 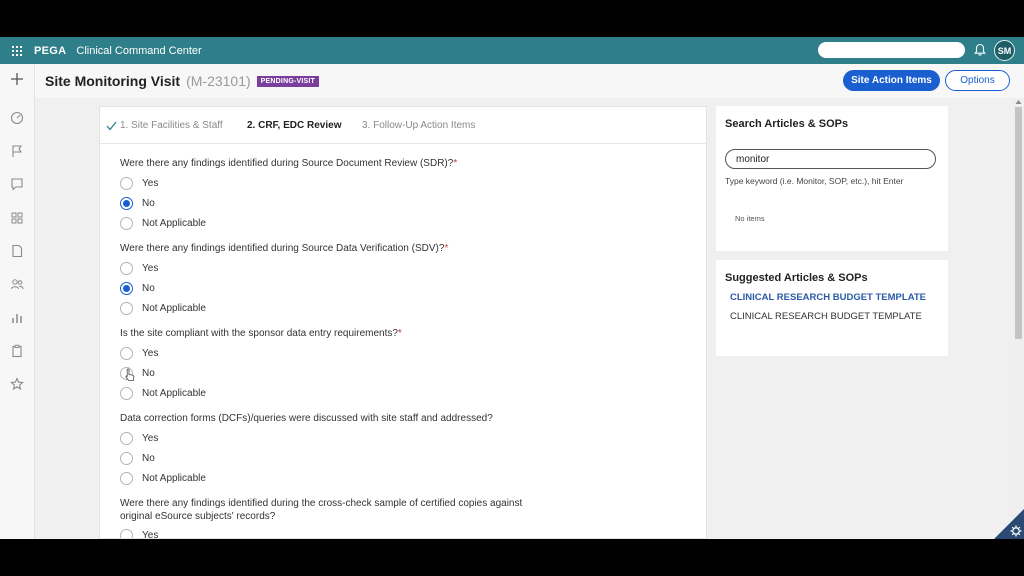 What do you see at coordinates (1004, 50) in the screenshot?
I see `user-avatar: SM` at bounding box center [1004, 50].